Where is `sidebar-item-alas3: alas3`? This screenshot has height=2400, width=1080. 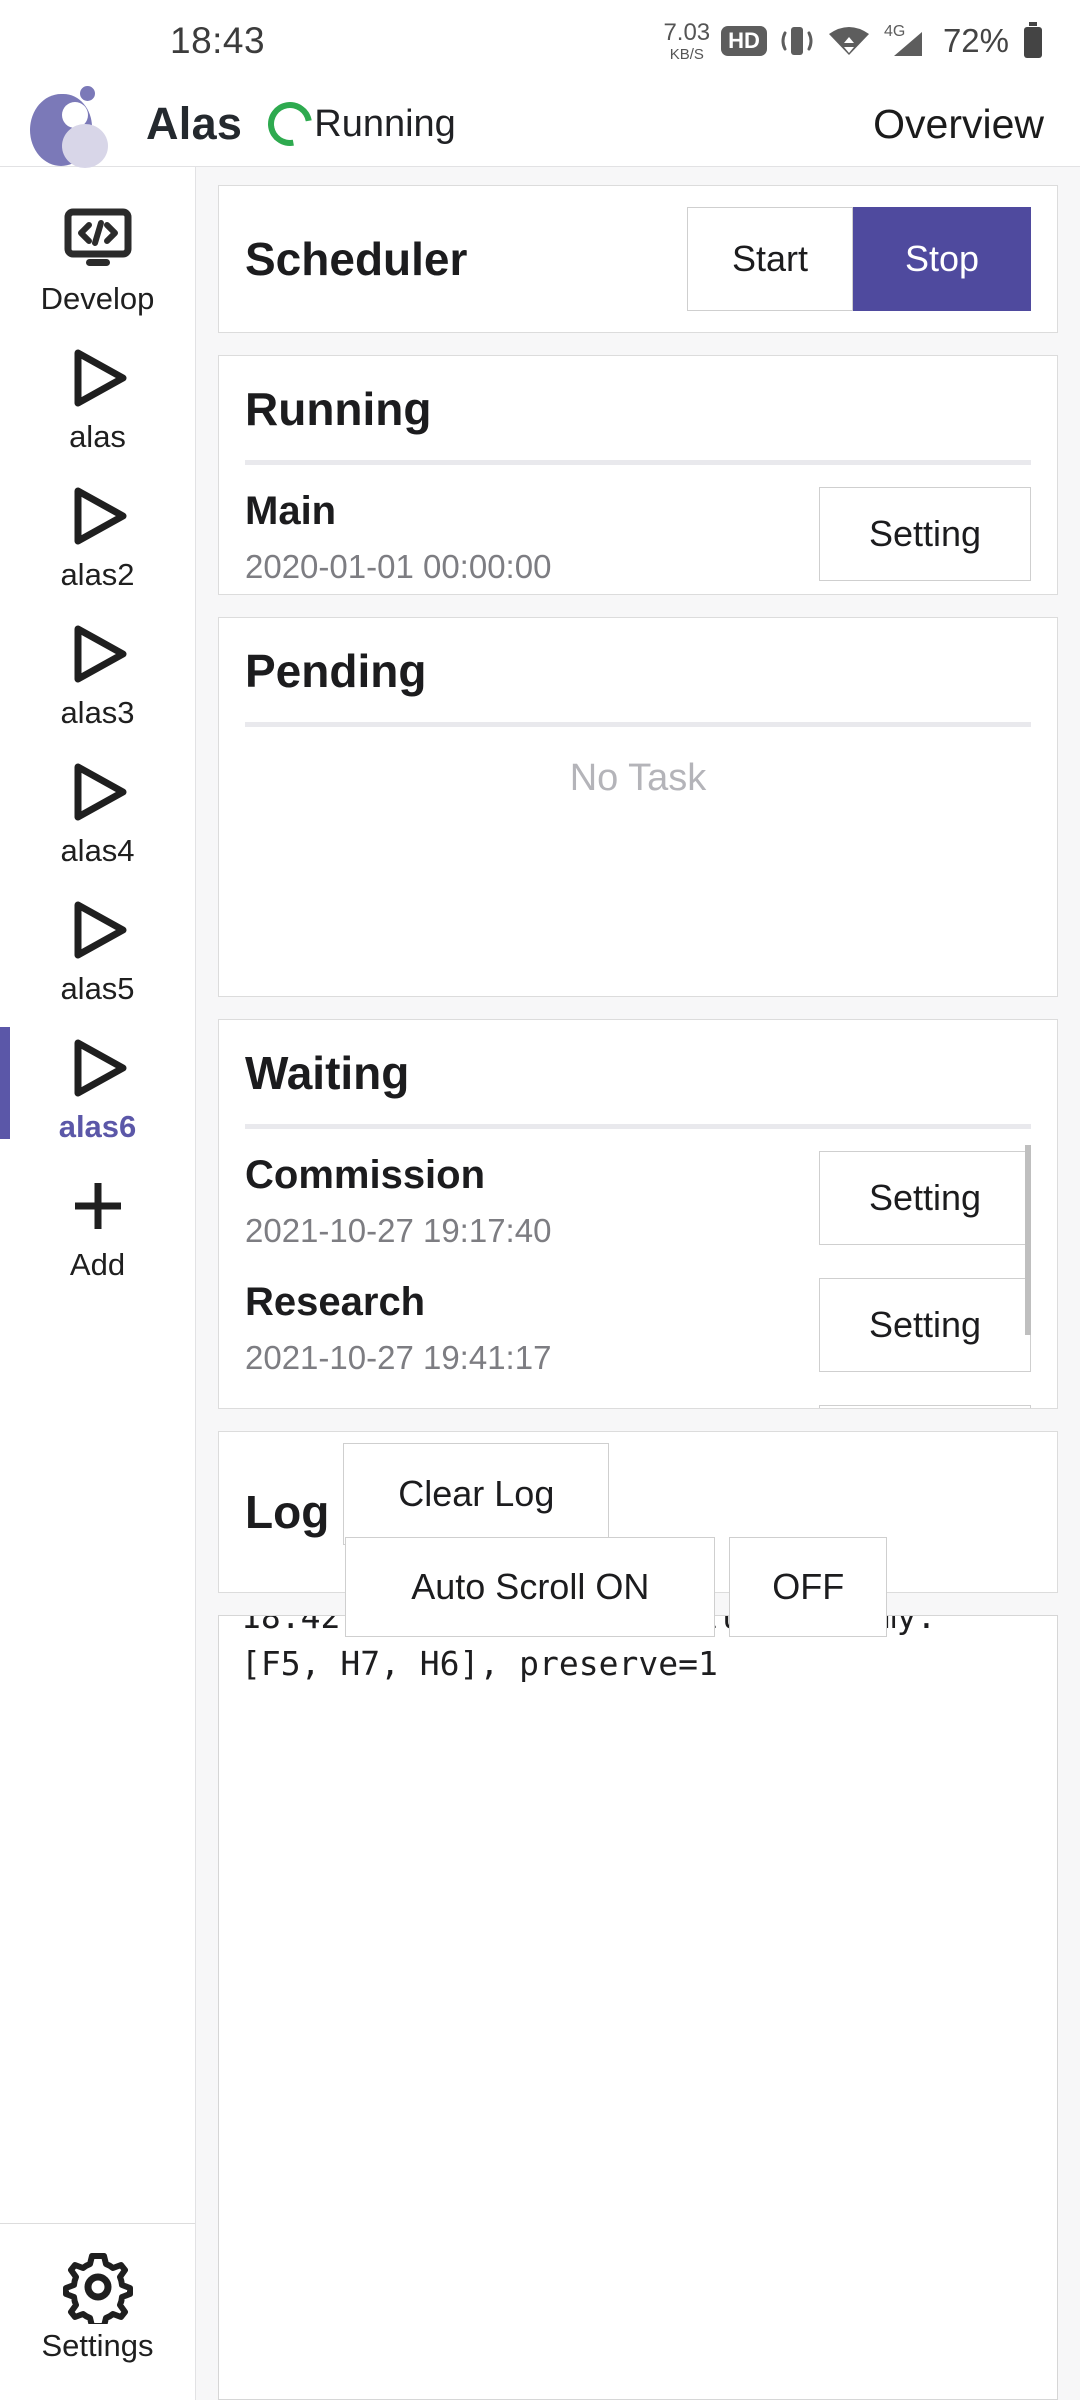
sidebar-item-alas3: alas3 is located at coordinates (97, 674).